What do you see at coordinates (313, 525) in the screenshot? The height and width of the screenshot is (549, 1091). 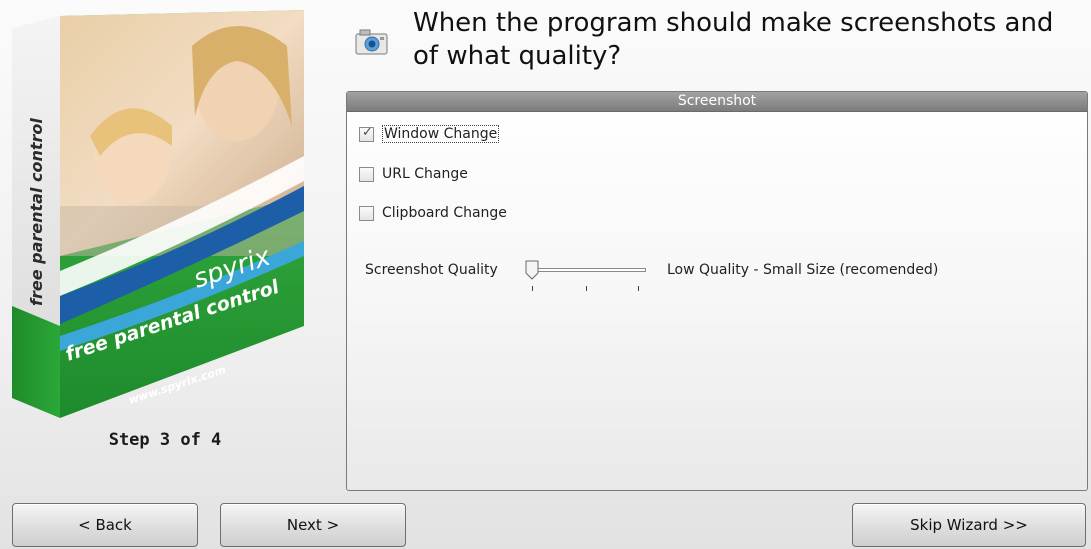 I see `next-button: Next >` at bounding box center [313, 525].